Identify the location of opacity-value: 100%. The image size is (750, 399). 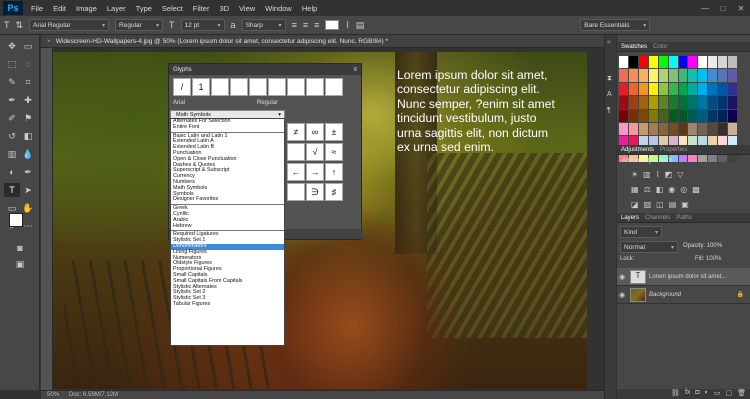
(714, 246).